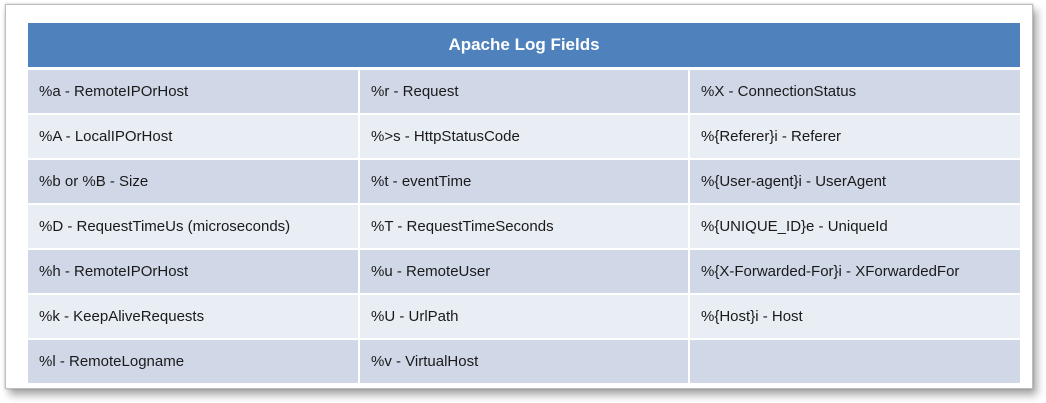 This screenshot has width=1046, height=403. What do you see at coordinates (194, 227) in the screenshot?
I see `table-cell: %D - RequestTimeUs (microseconds)` at bounding box center [194, 227].